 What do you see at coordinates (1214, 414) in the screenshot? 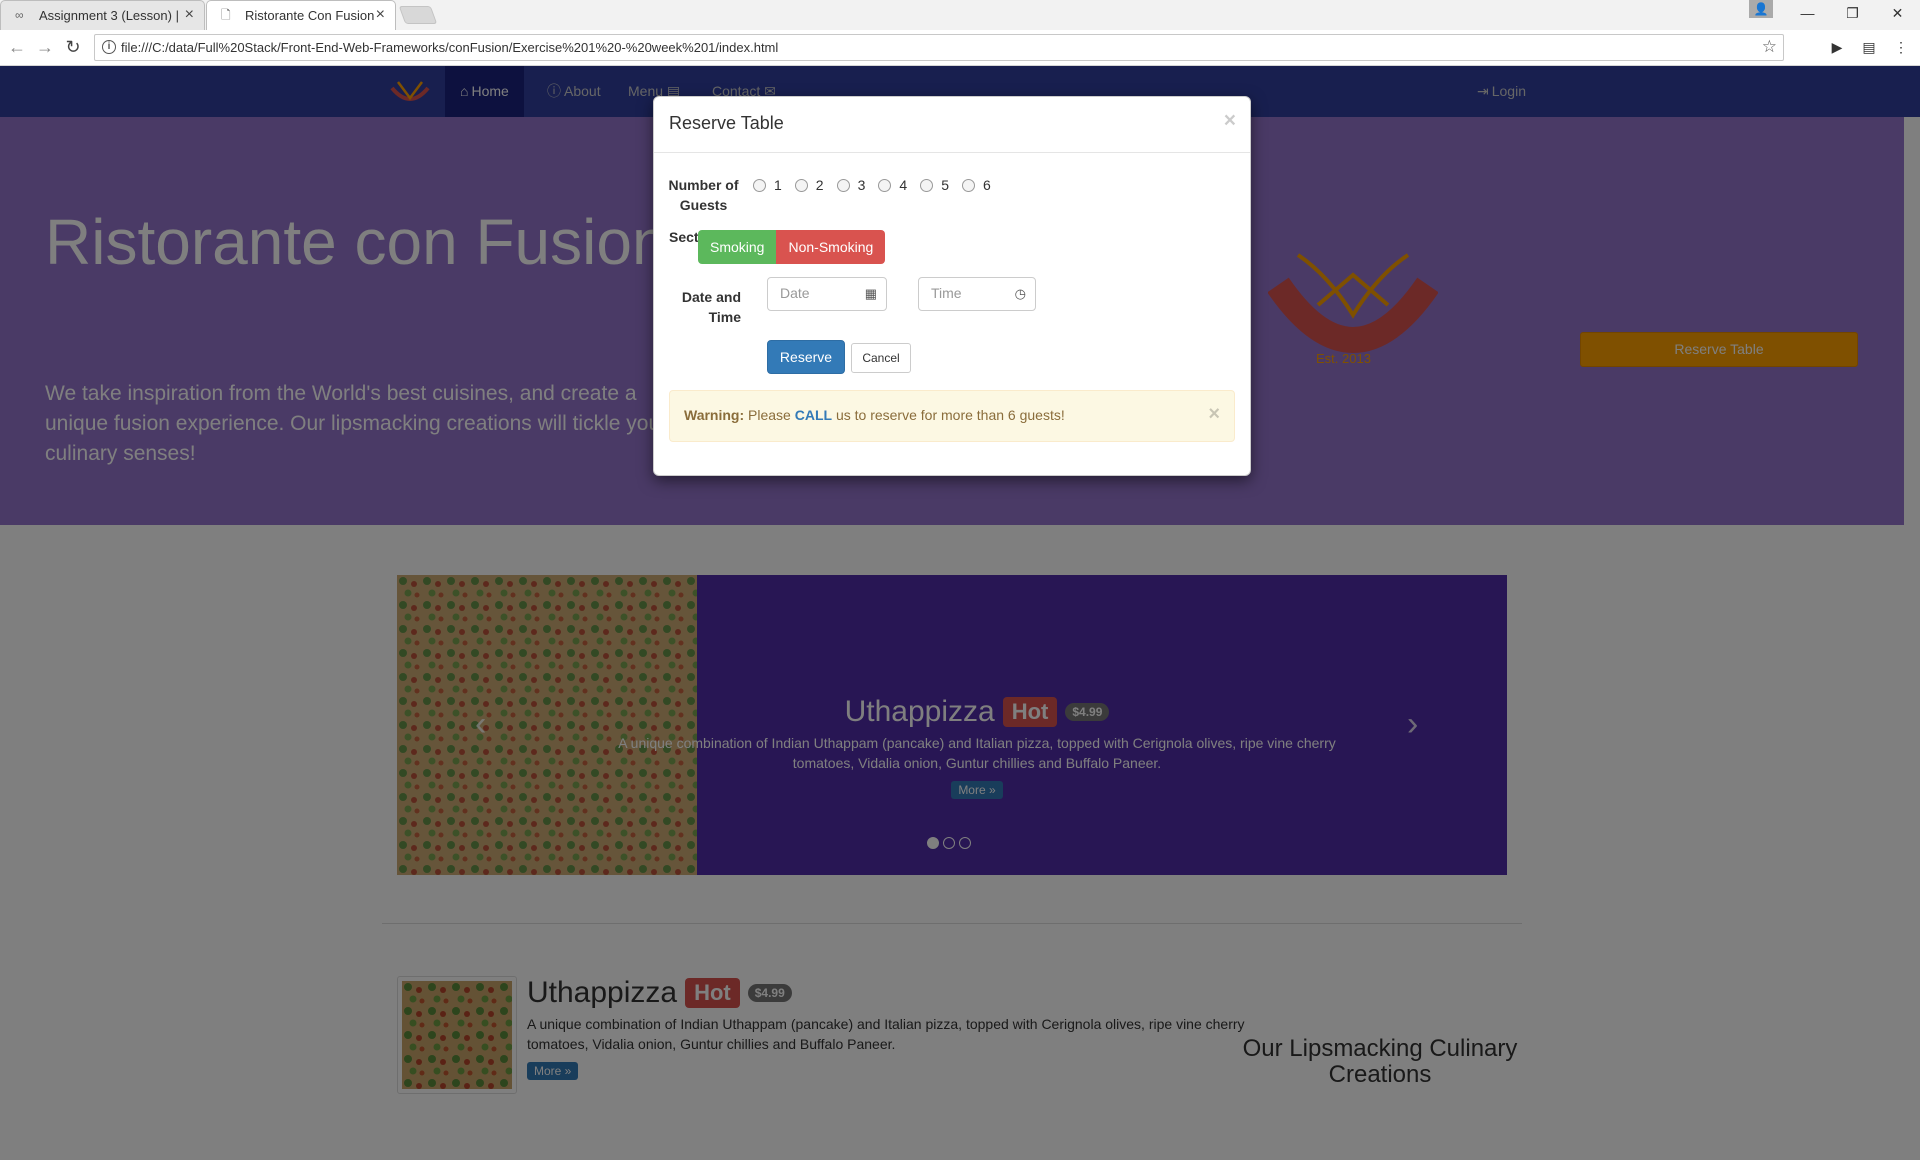
I see `alert-close-icon: ×` at bounding box center [1214, 414].